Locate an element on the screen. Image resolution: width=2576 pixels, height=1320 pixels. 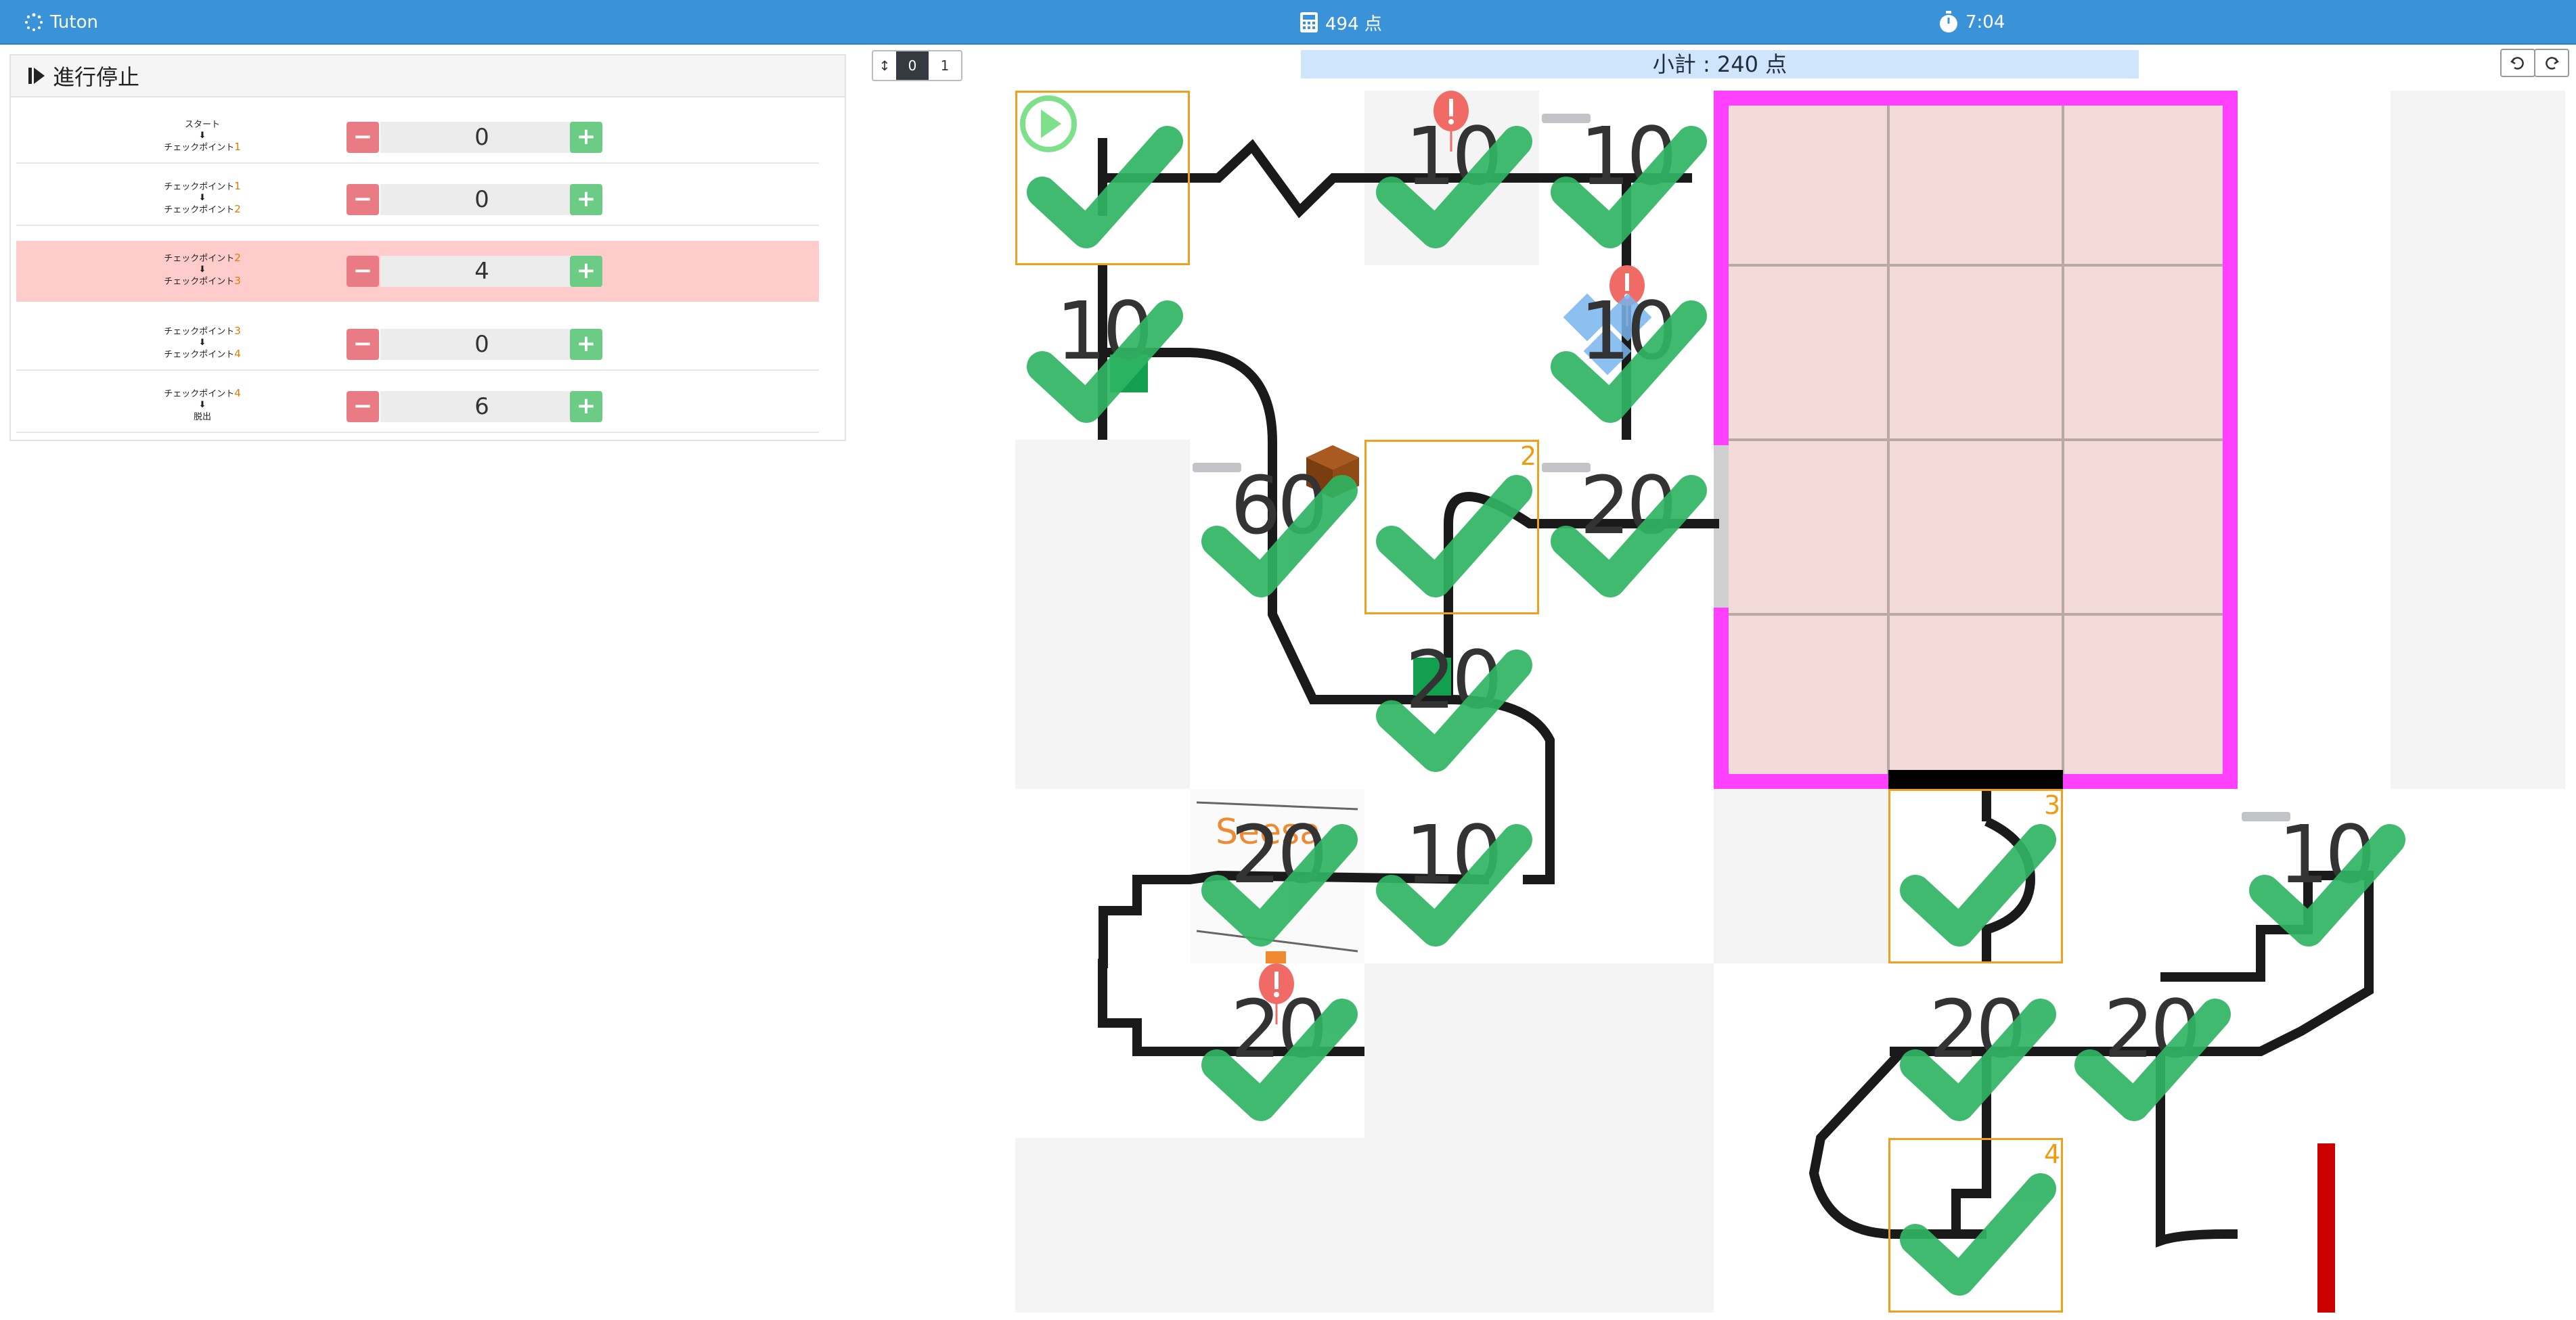
segment-label: チェックポイント4 ⬇ 脱出 is located at coordinates (202, 405).